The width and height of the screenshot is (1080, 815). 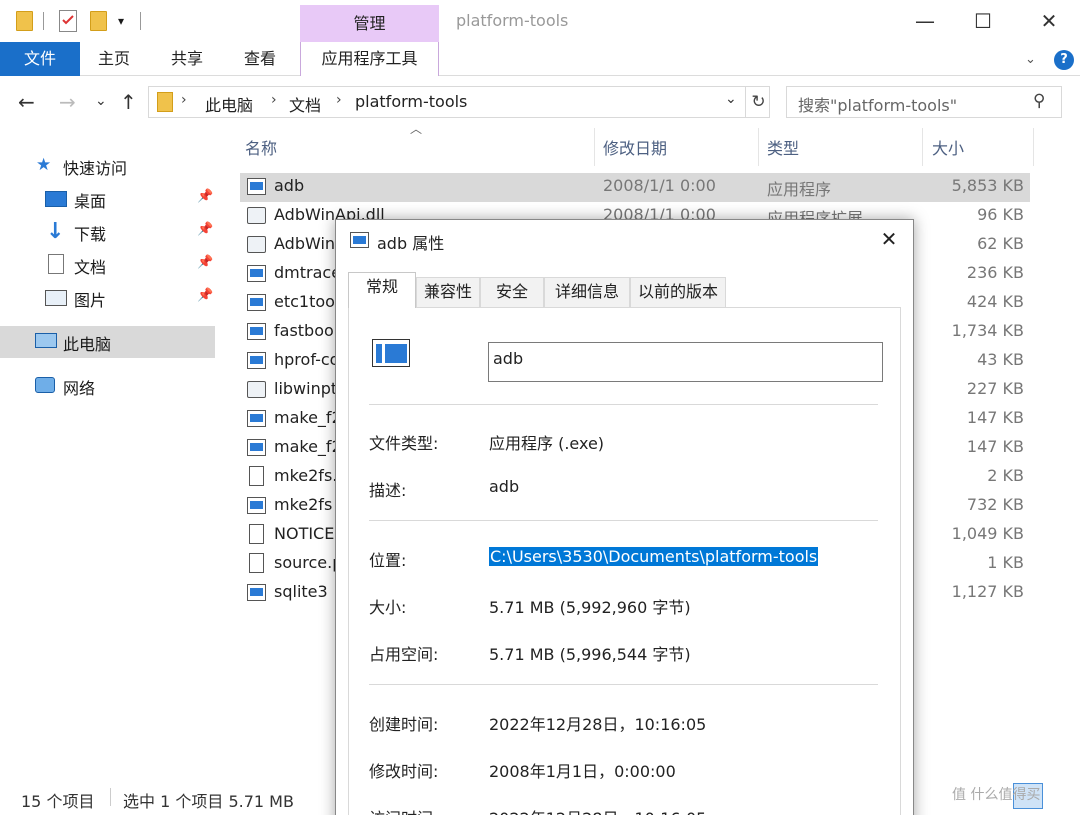 What do you see at coordinates (256, 476) in the screenshot?
I see `file-icon` at bounding box center [256, 476].